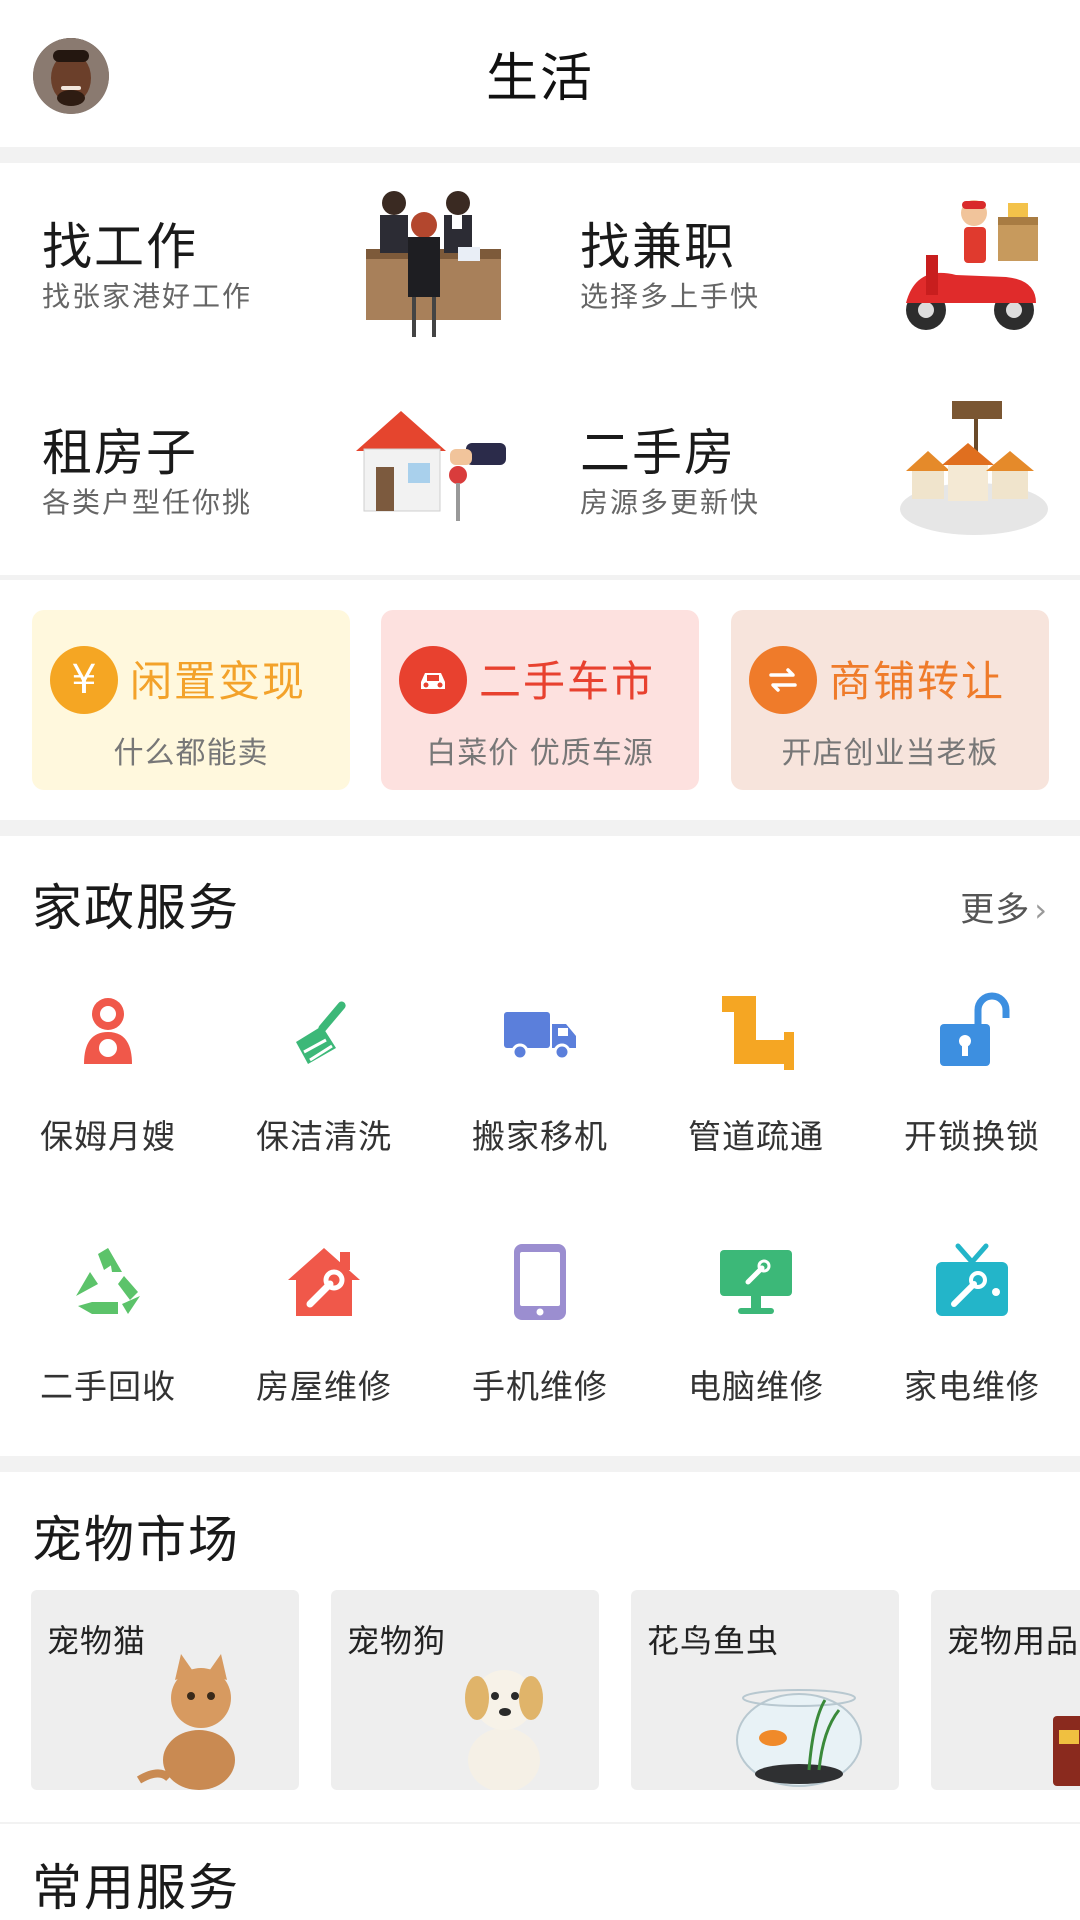 Image resolution: width=1080 pixels, height=1920 pixels. I want to click on quick-tile-title: 二手房, so click(658, 453).